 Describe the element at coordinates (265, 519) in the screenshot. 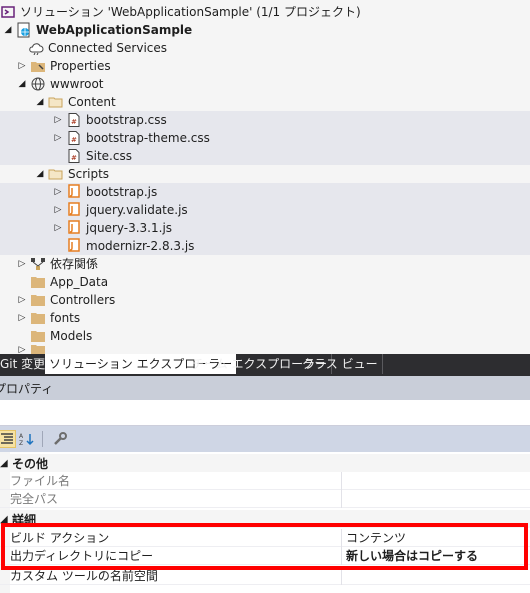

I see `category-detail: ◢ 詳細` at that location.